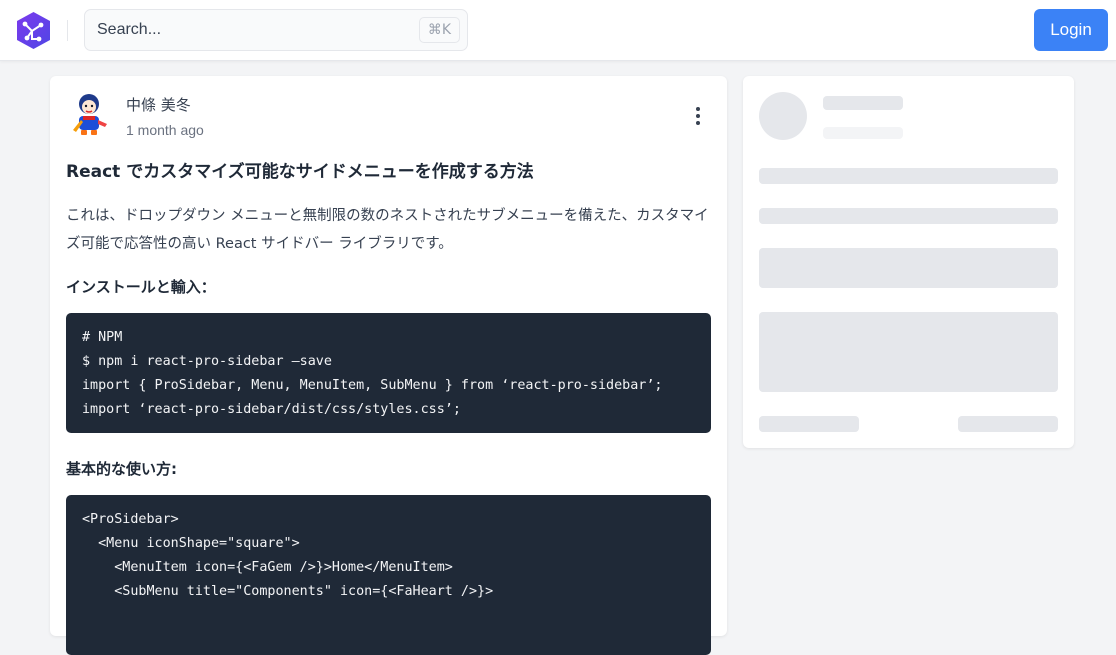 The width and height of the screenshot is (1116, 655). Describe the element at coordinates (207, 361) in the screenshot. I see `code-line: $ npm i react-pro-sidebar —save` at that location.